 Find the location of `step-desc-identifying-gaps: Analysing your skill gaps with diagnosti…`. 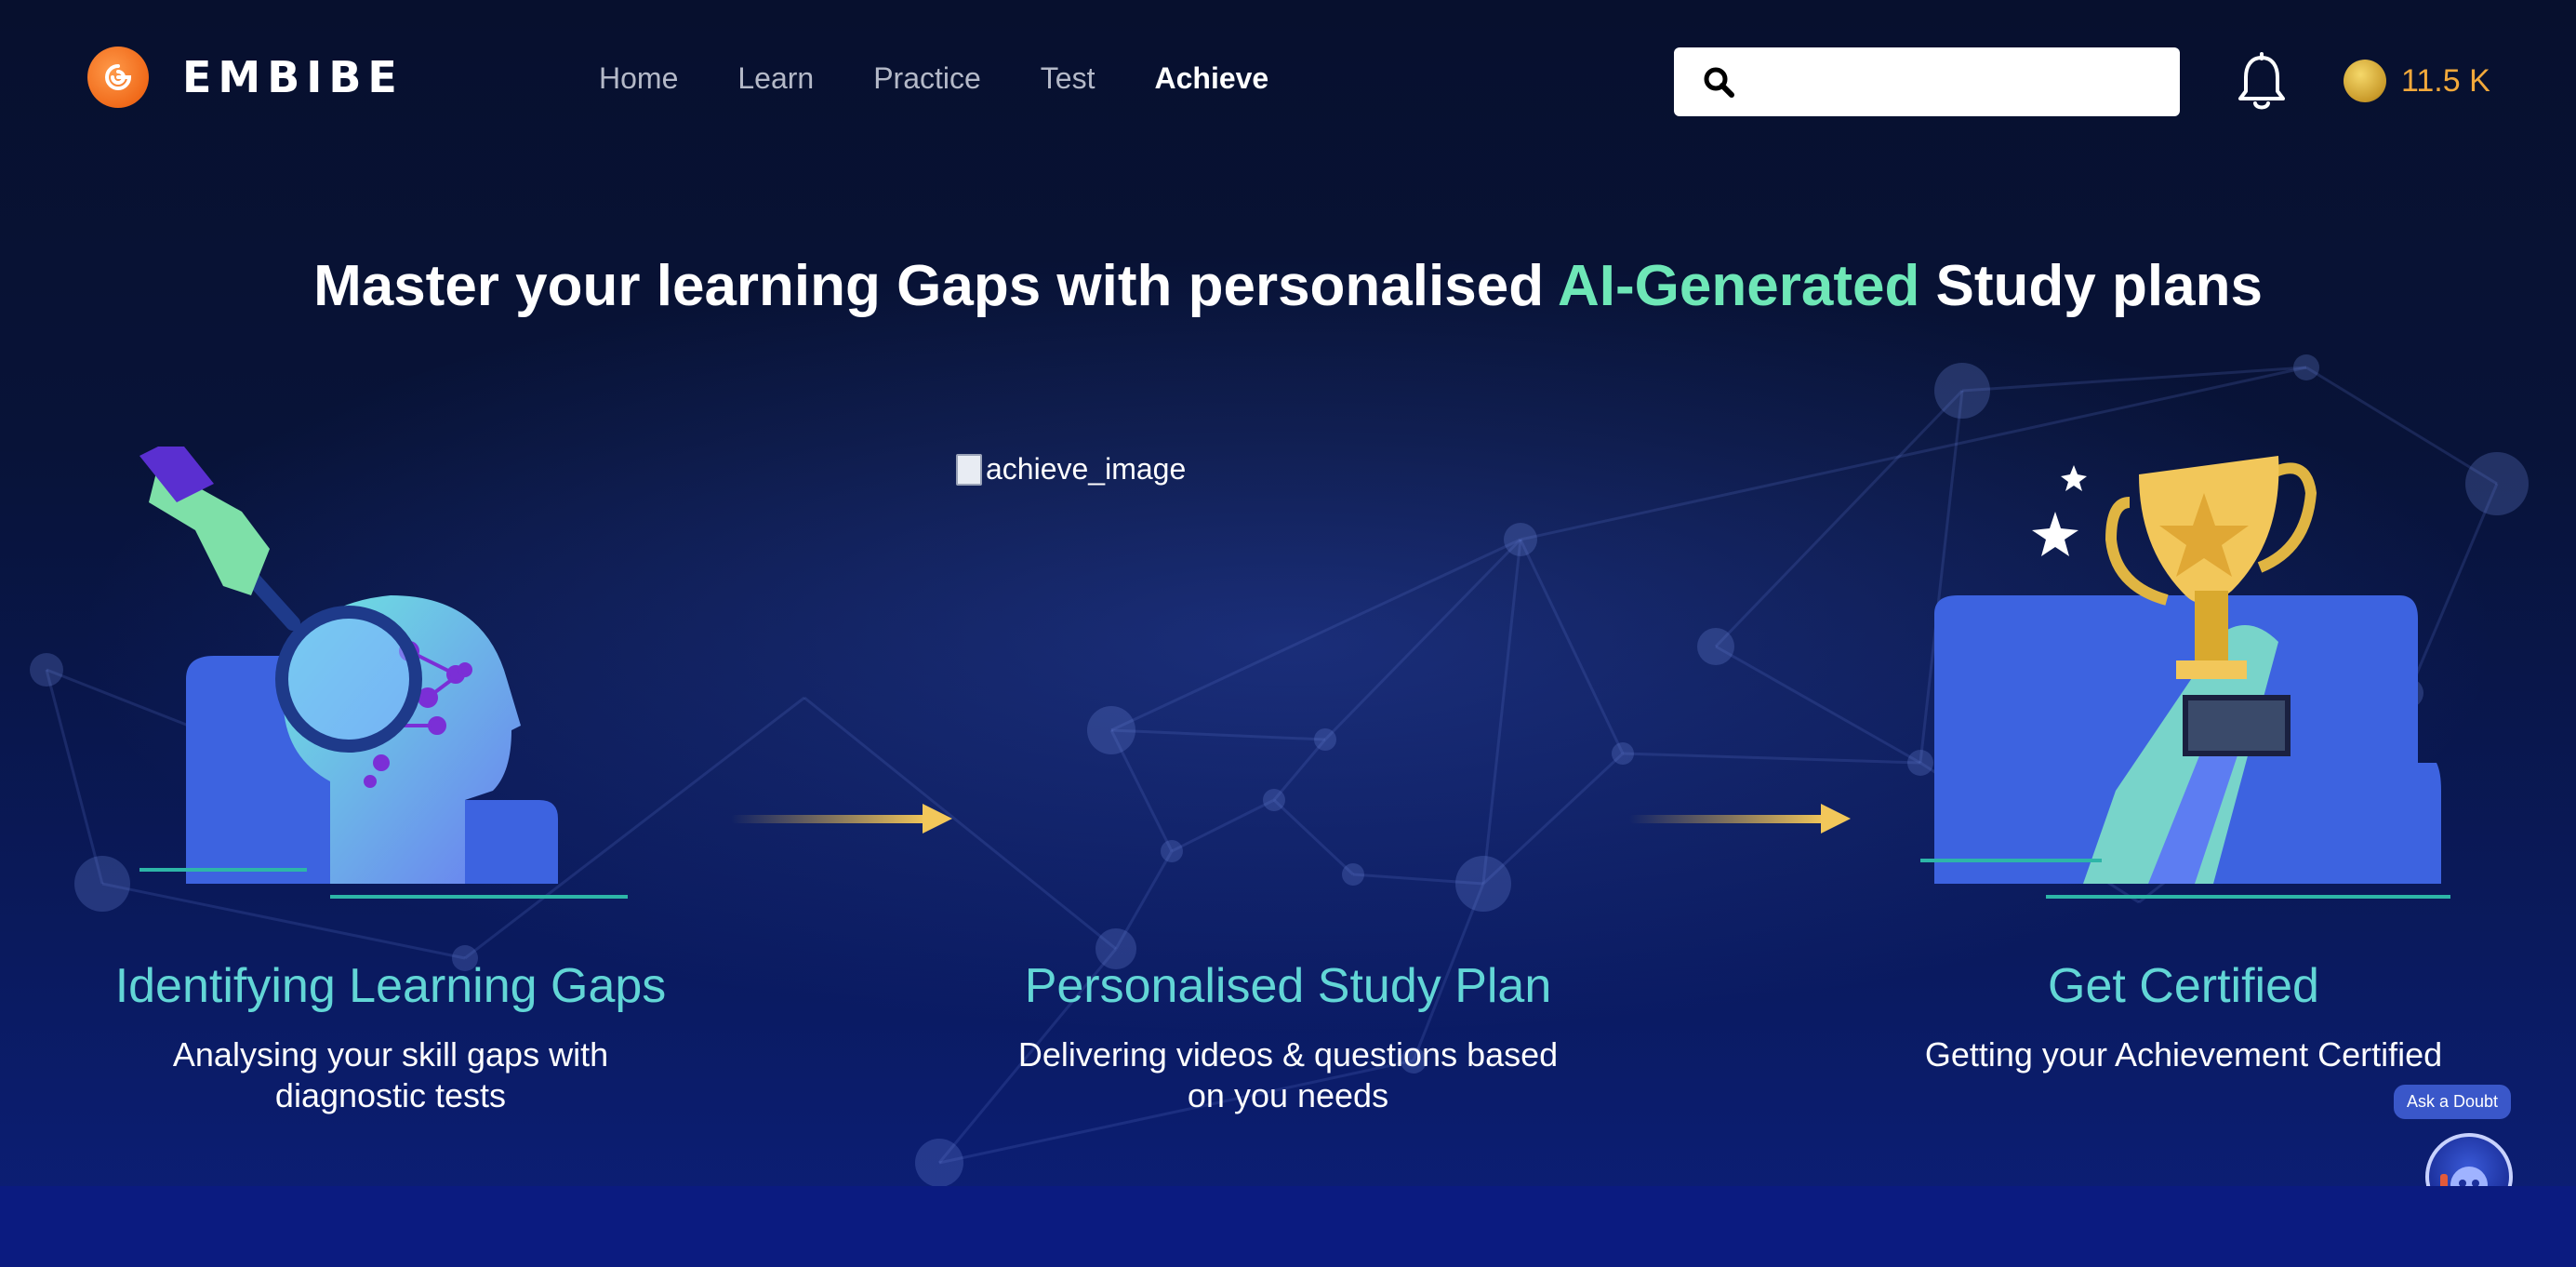

step-desc-identifying-gaps: Analysing your skill gaps with diagnosti… is located at coordinates (390, 1075).